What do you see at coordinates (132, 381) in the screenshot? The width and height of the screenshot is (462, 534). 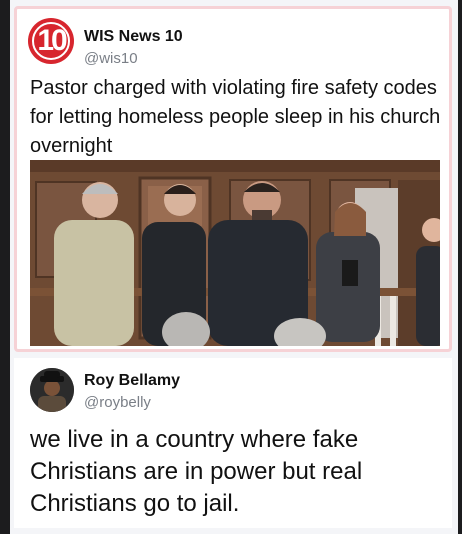 I see `reply-display-name: Roy Bellamy` at bounding box center [132, 381].